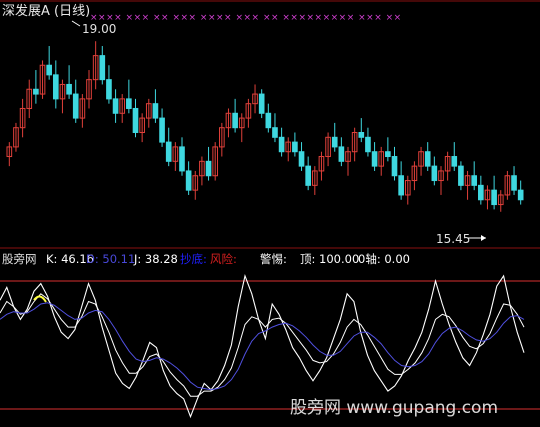 This screenshot has height=427, width=540. What do you see at coordinates (483, 238) in the screenshot?
I see `low-arrow-head` at bounding box center [483, 238].